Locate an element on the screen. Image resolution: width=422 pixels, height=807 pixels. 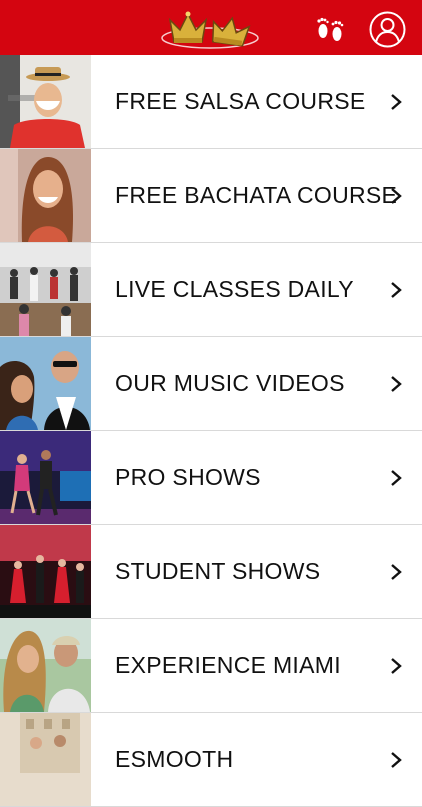
menu-item-esmooth: ESMOOTH is located at coordinates (211, 760).